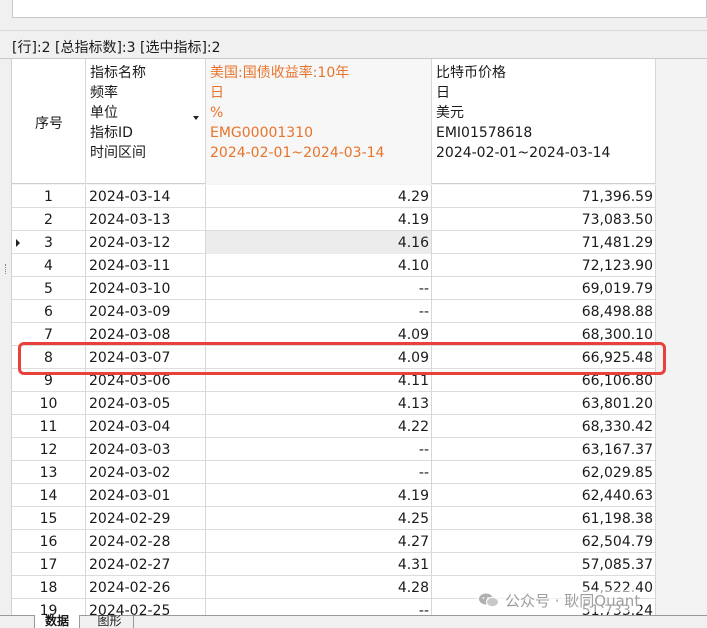 This screenshot has height=628, width=707. What do you see at coordinates (319, 541) in the screenshot?
I see `row-value-yield: 4.27` at bounding box center [319, 541].